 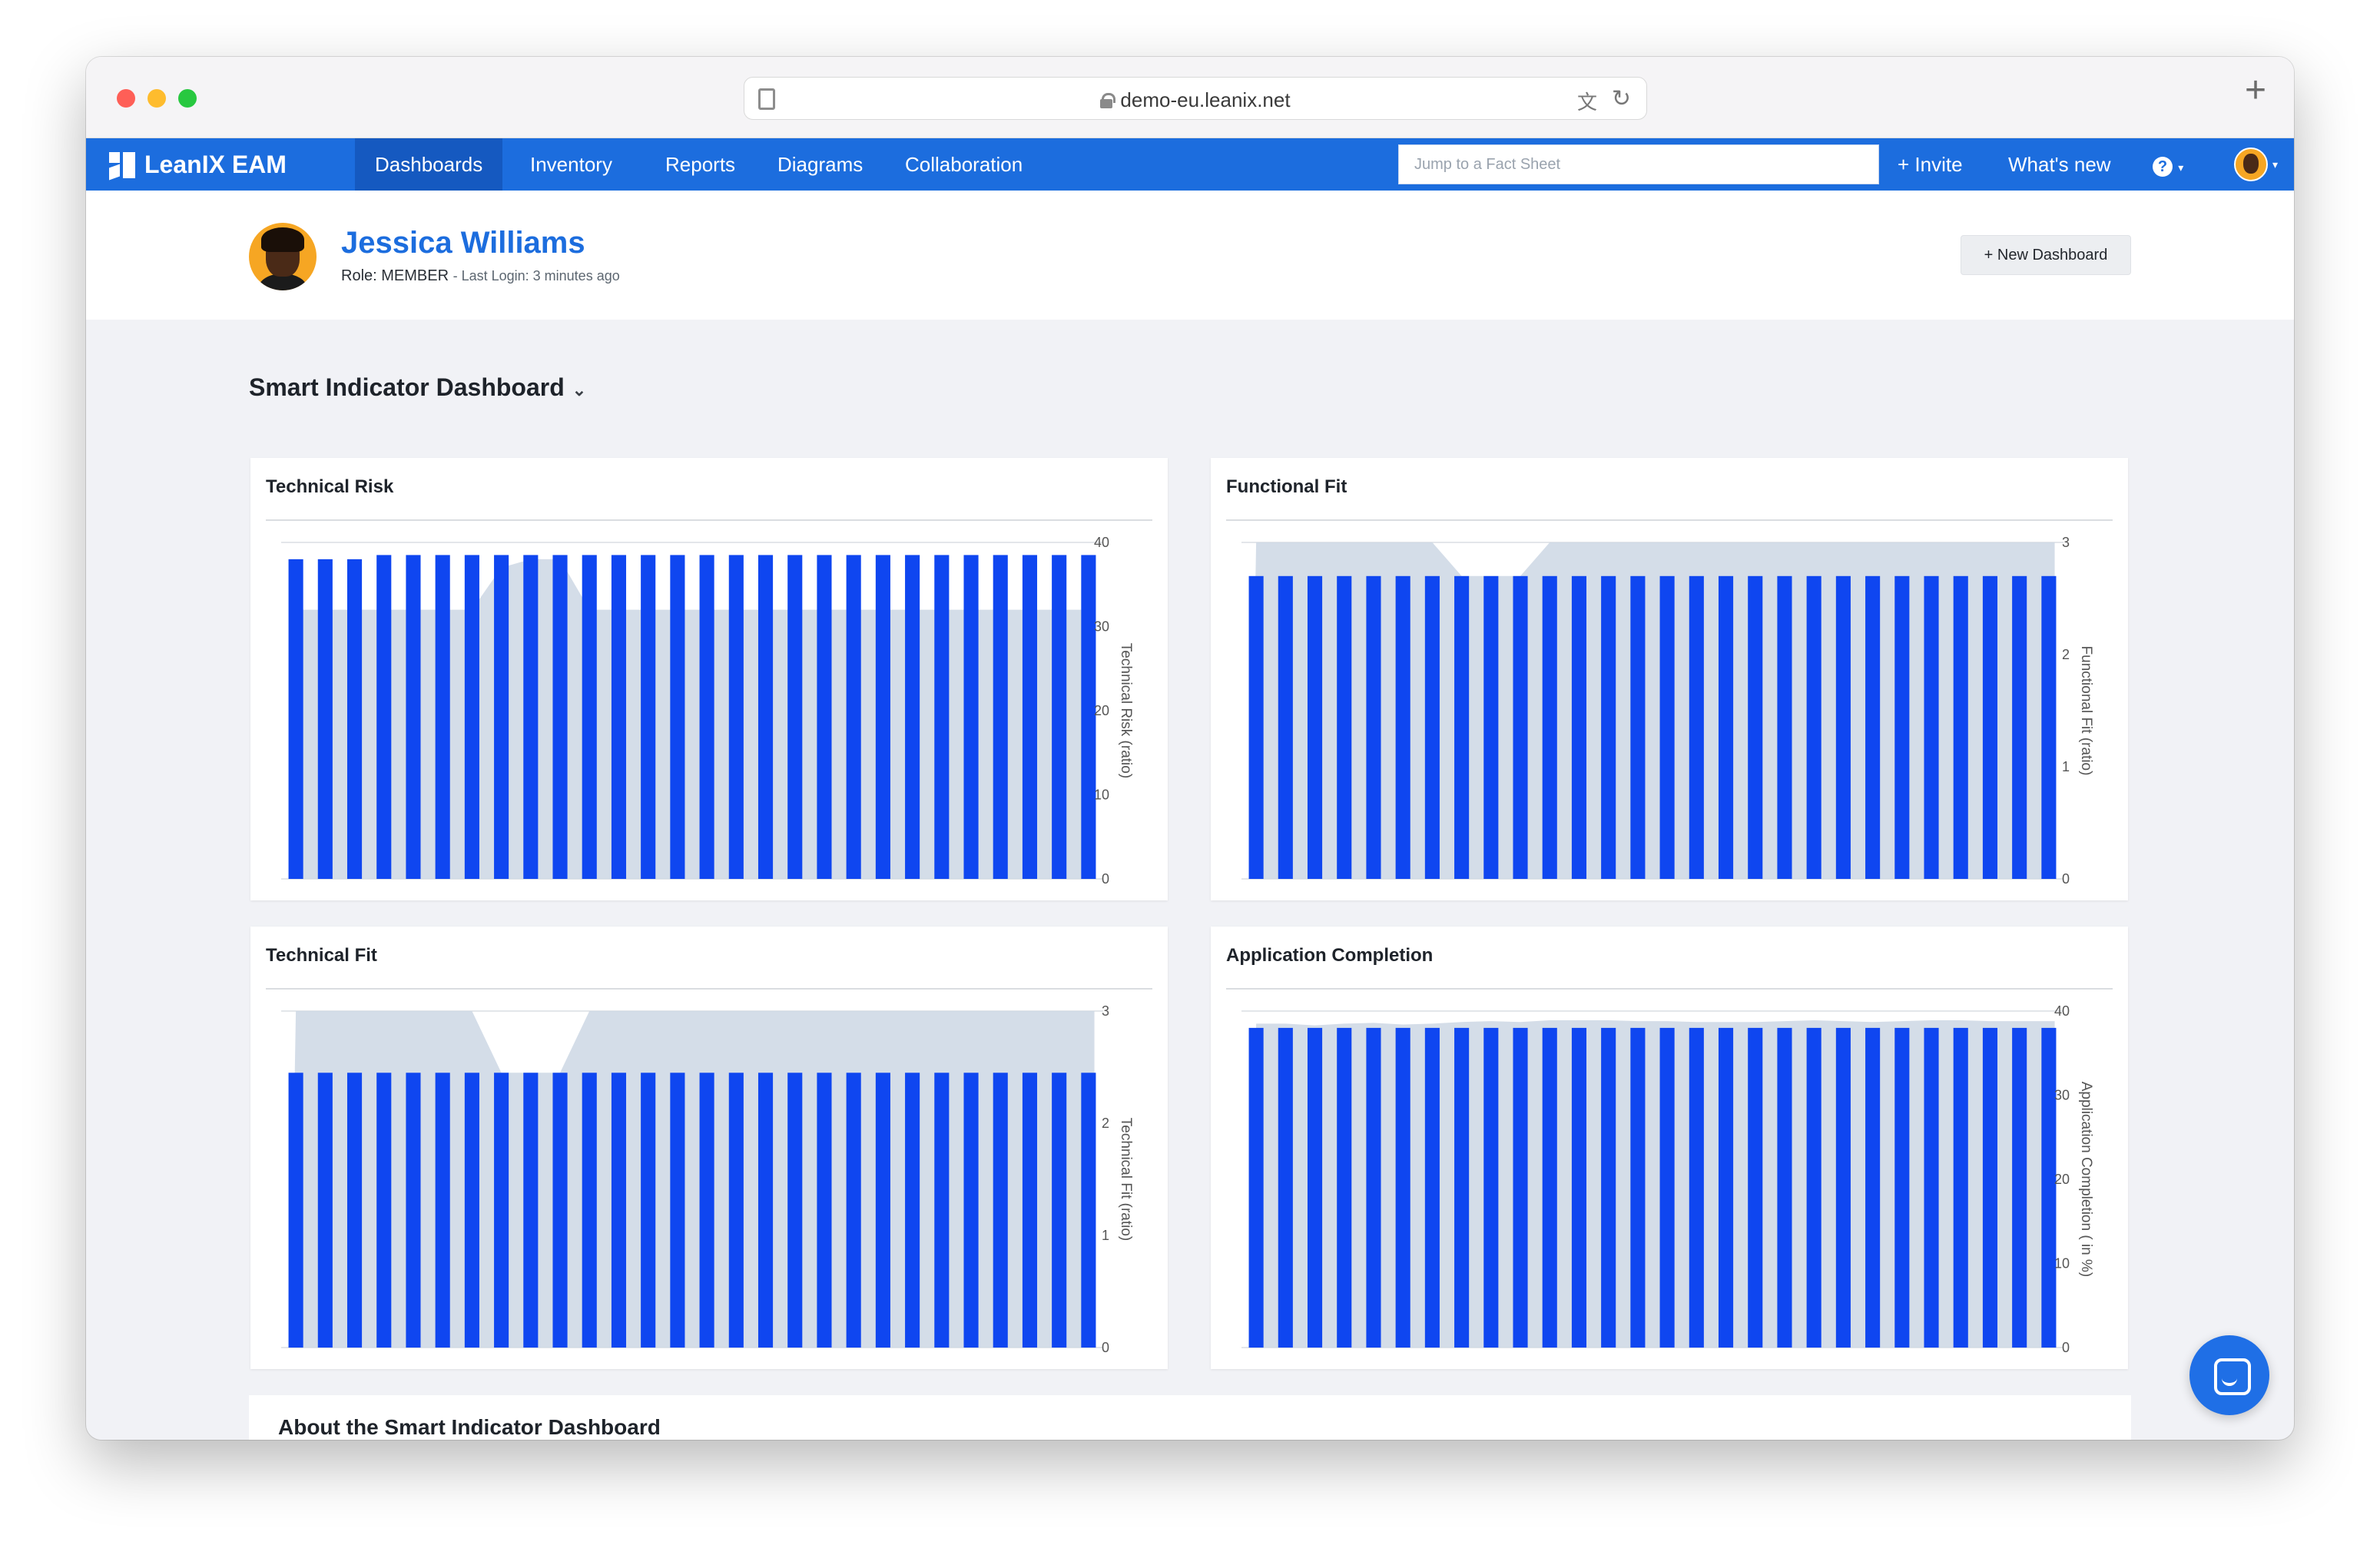 What do you see at coordinates (2062, 1095) in the screenshot?
I see `y-tick-label: 30` at bounding box center [2062, 1095].